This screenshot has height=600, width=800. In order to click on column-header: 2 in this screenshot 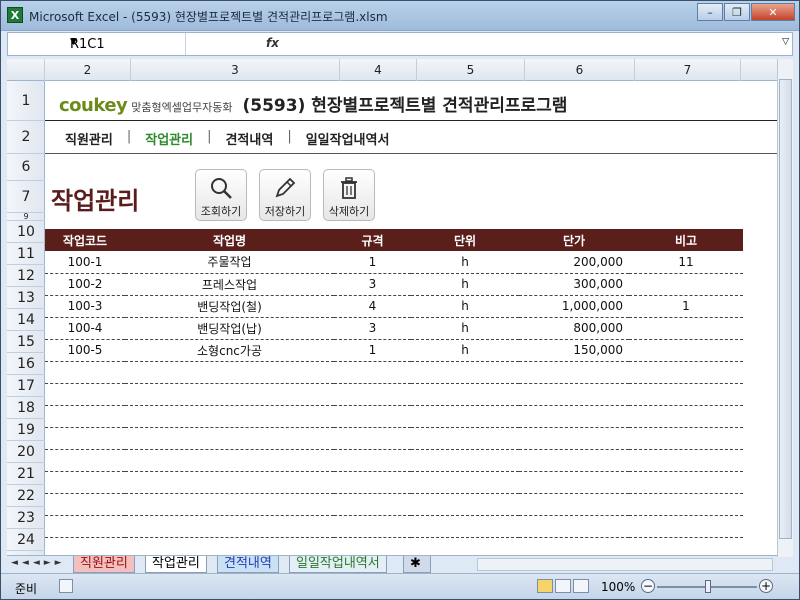, I will do `click(88, 70)`.